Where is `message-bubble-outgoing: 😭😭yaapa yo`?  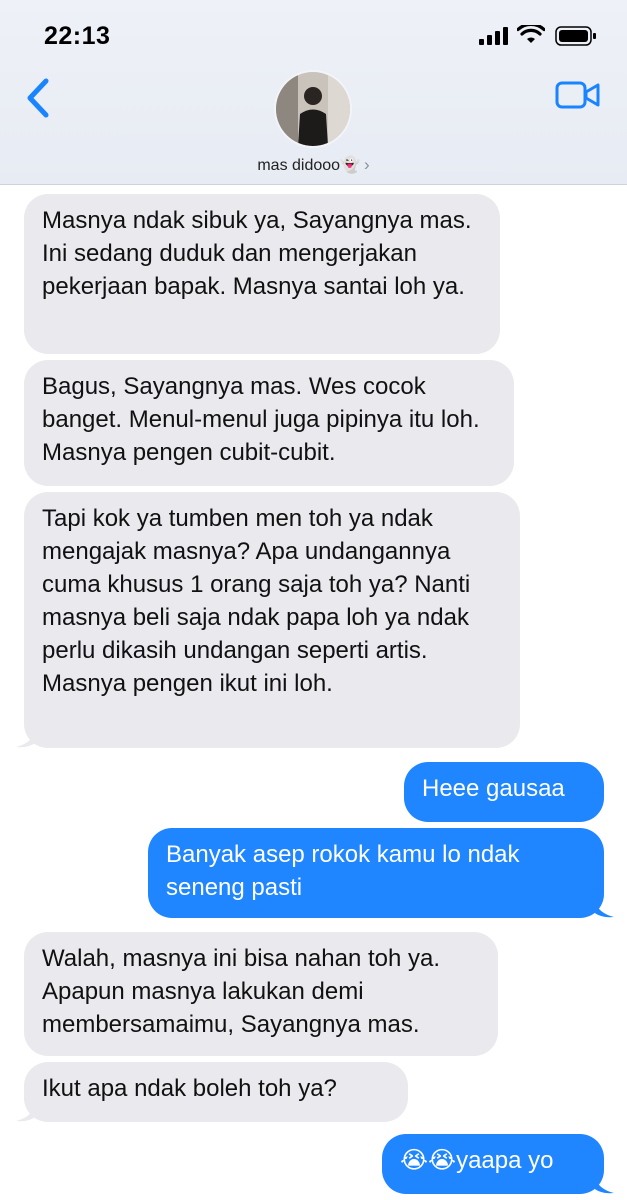
message-bubble-outgoing: 😭😭yaapa yo is located at coordinates (493, 1164).